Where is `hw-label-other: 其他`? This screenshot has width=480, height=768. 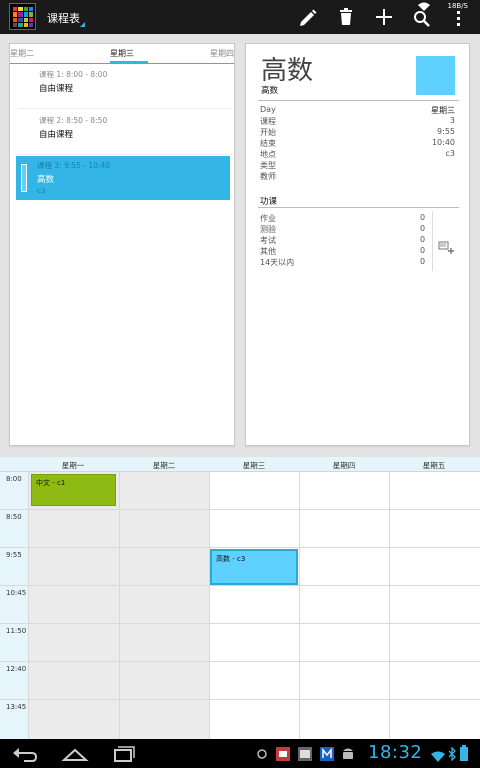 hw-label-other: 其他 is located at coordinates (268, 251).